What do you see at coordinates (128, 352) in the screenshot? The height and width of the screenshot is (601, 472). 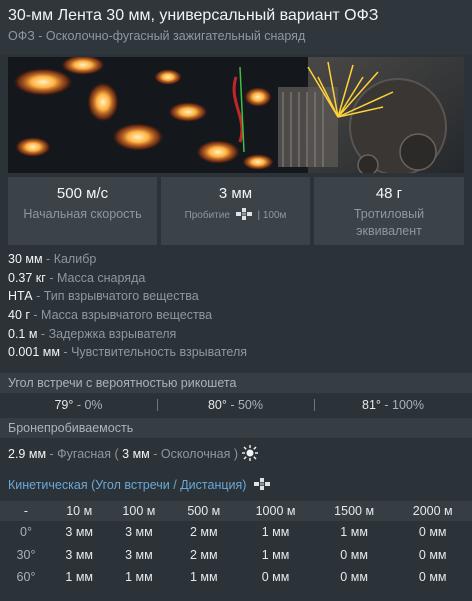 I see `property-fuse-sensitivity: 0.001 мм - Чувствительность взрывателя` at bounding box center [128, 352].